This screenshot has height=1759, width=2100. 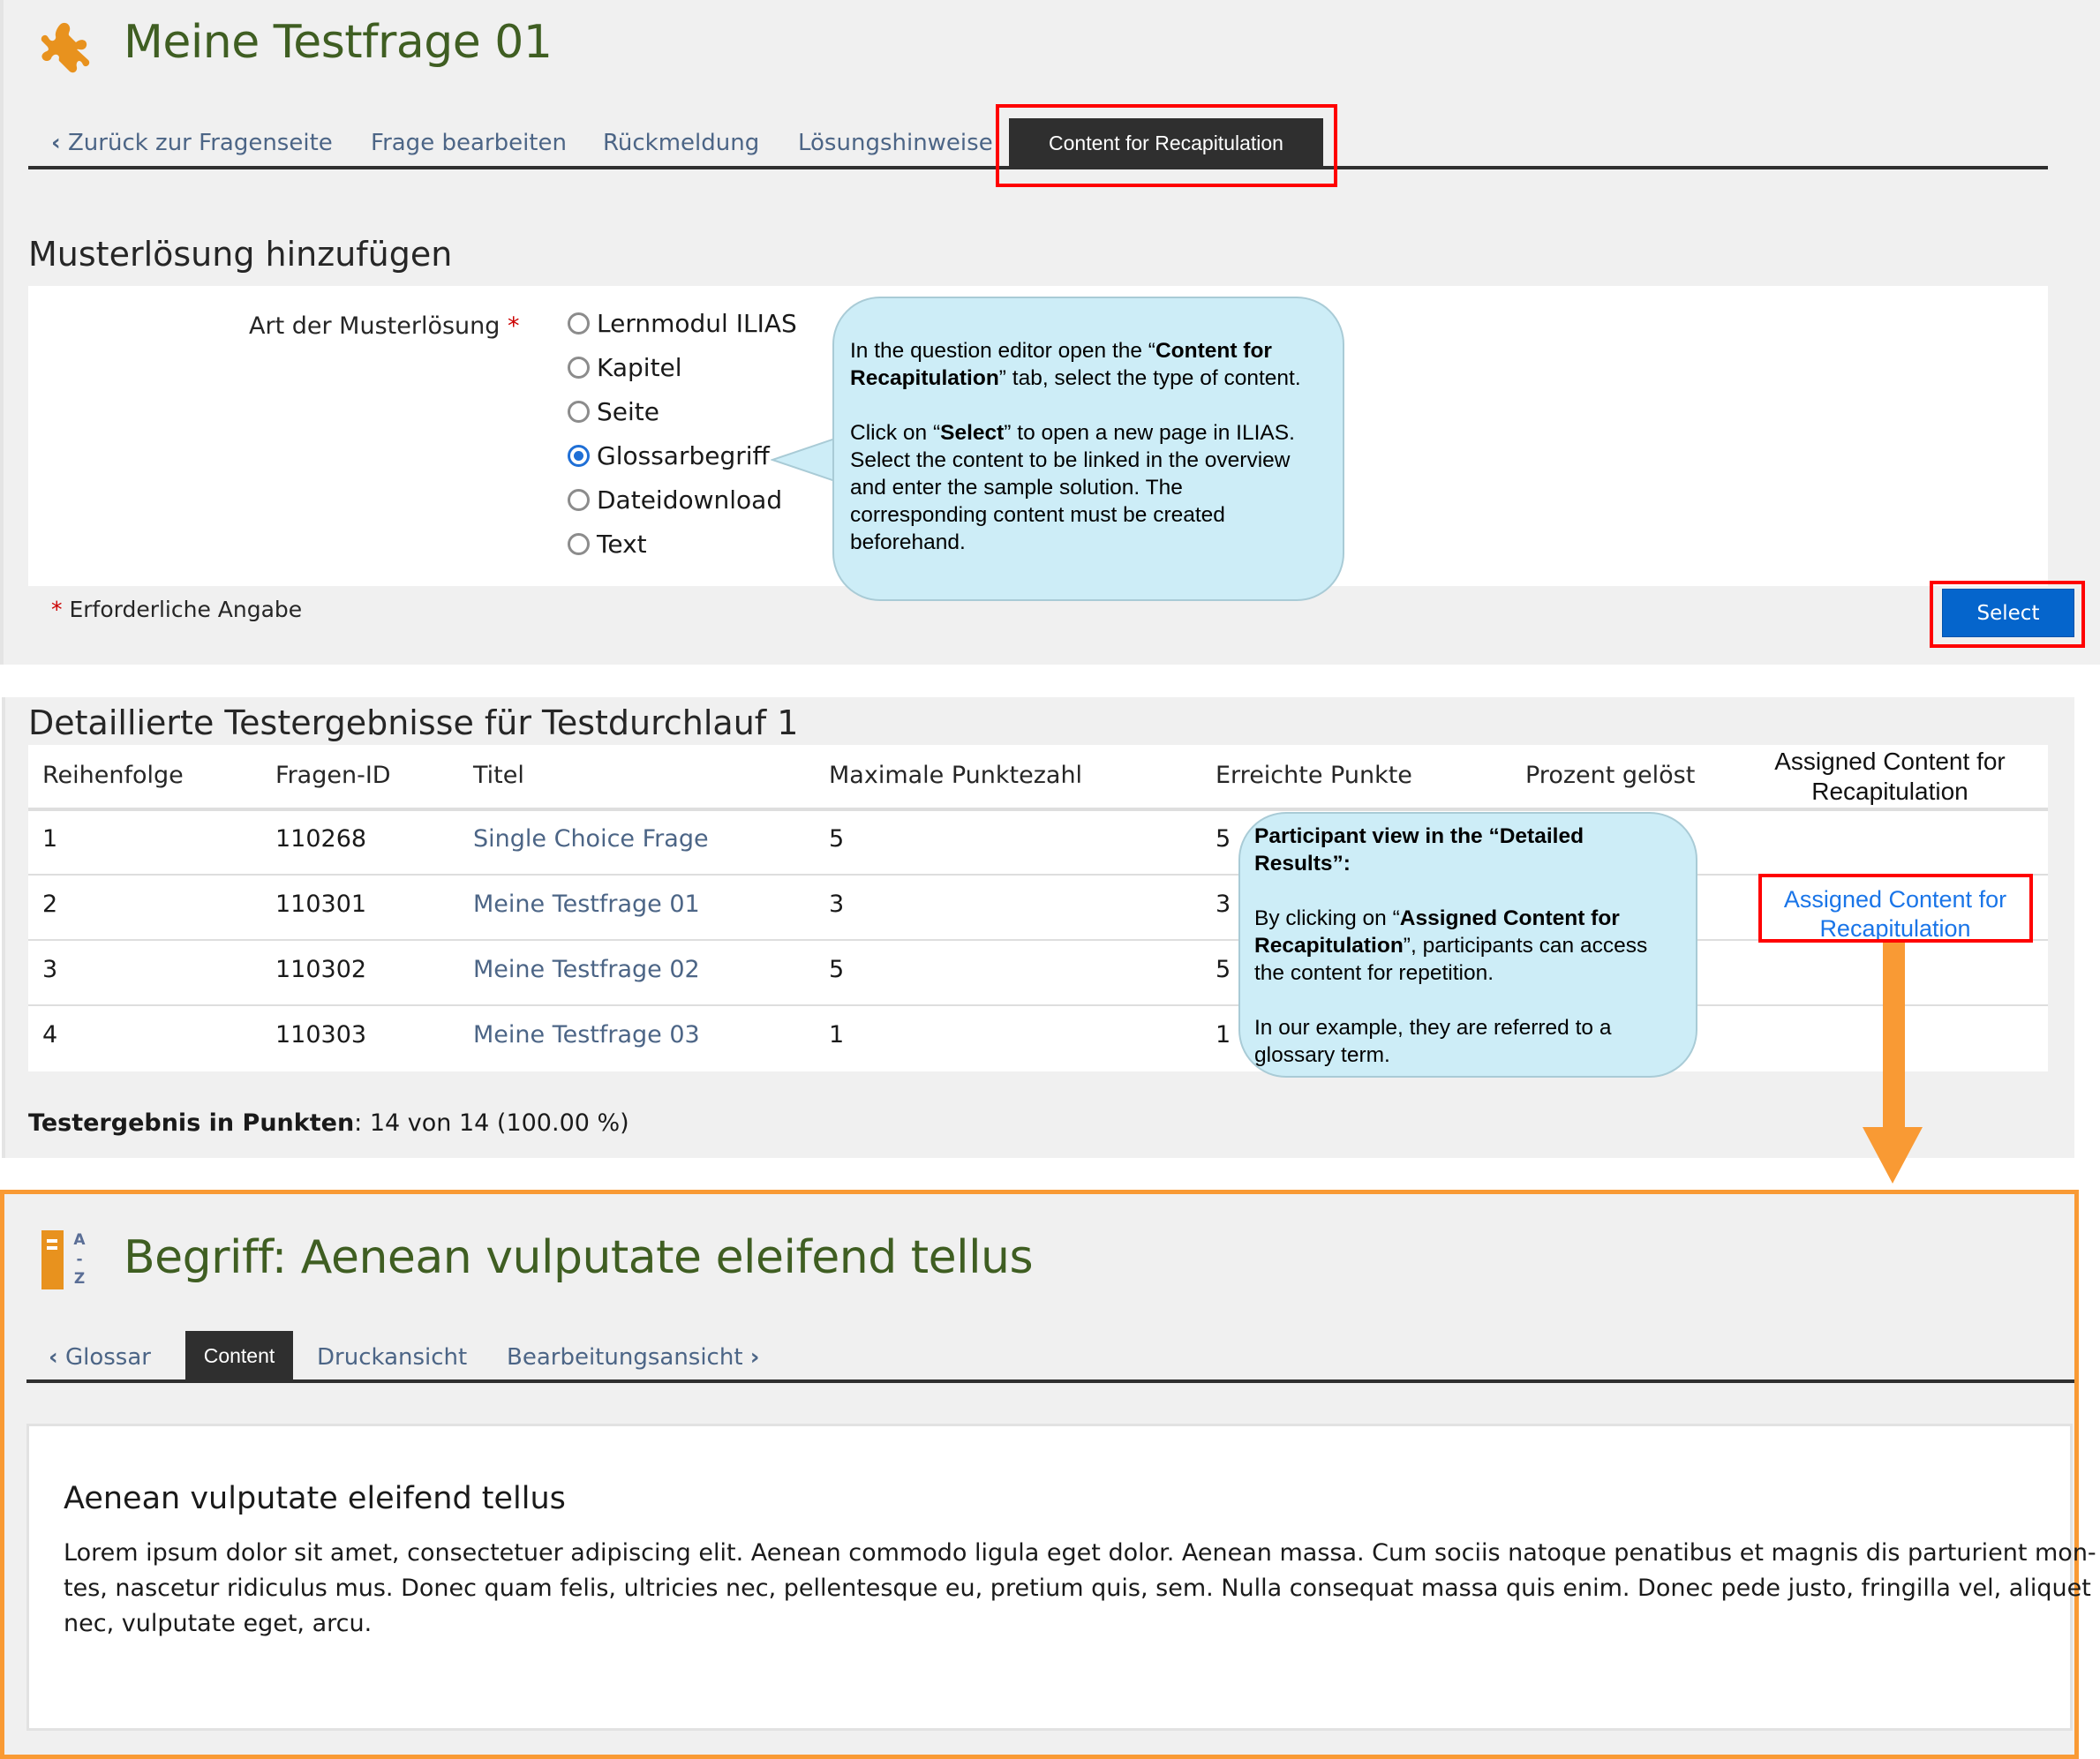 What do you see at coordinates (2007, 614) in the screenshot?
I see `highlight-box-select` at bounding box center [2007, 614].